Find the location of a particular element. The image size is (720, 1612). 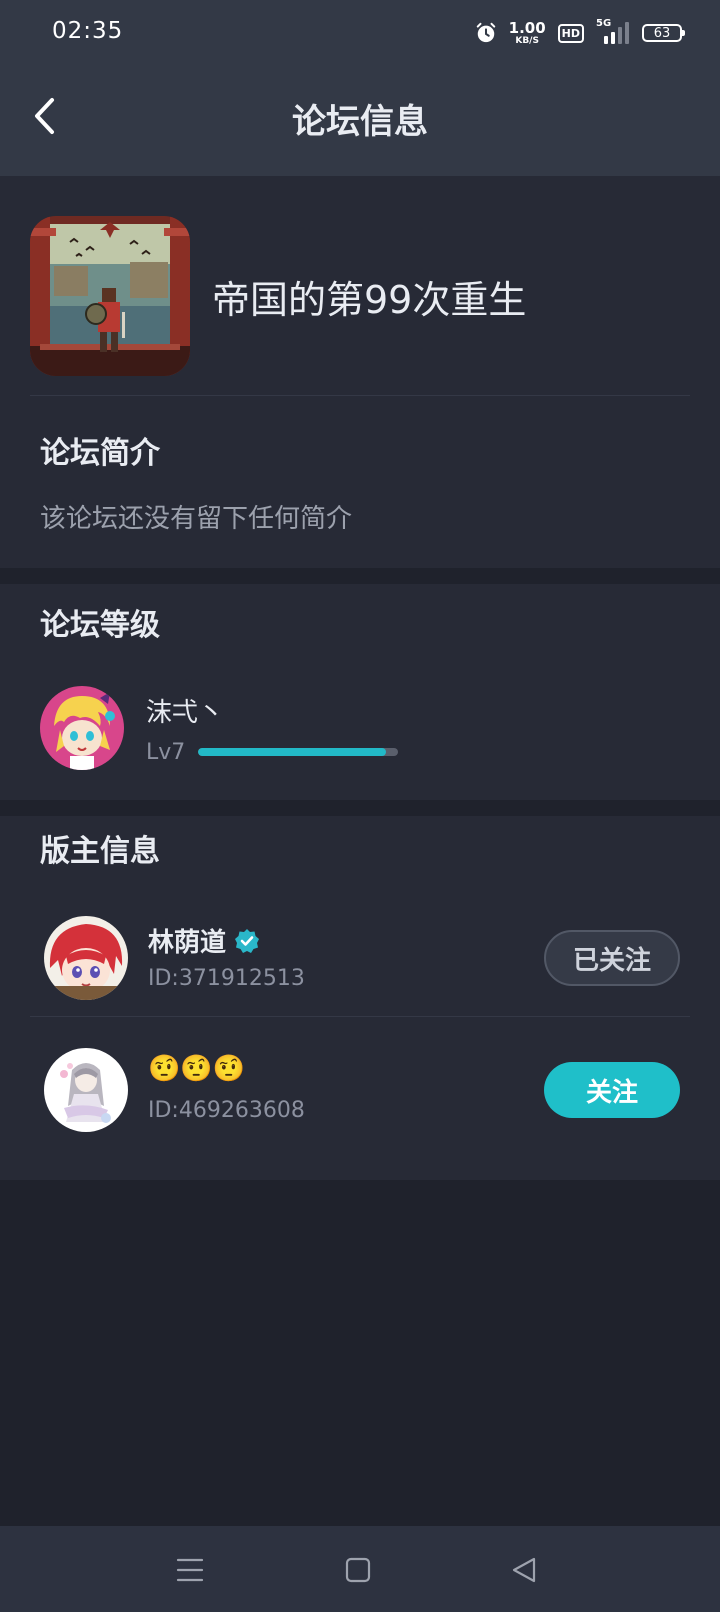

followed-button: 已关注 is located at coordinates (612, 958).